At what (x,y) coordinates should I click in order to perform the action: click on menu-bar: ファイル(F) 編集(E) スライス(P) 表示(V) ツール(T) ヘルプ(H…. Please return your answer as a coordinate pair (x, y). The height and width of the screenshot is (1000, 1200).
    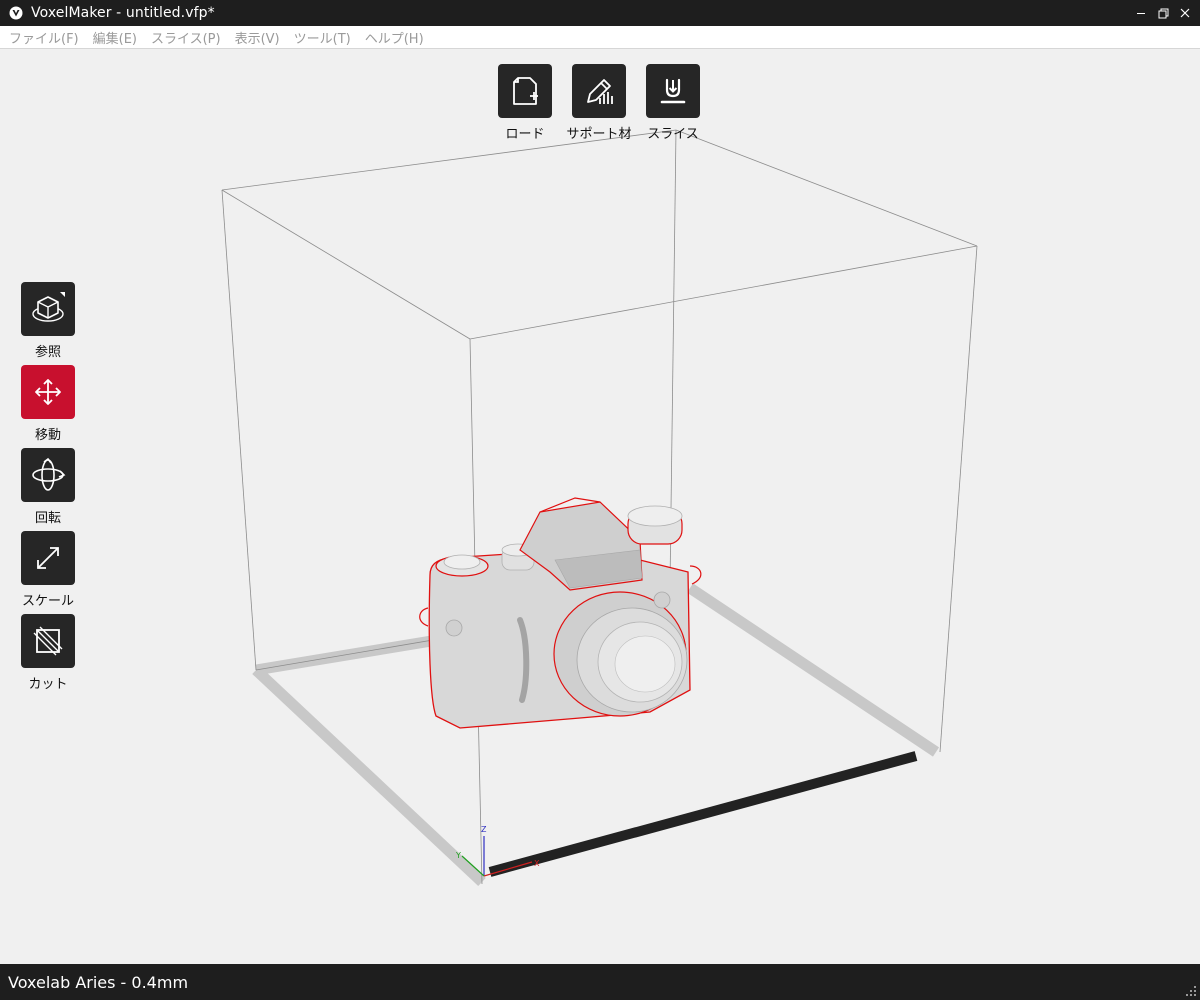
    Looking at the image, I should click on (600, 37).